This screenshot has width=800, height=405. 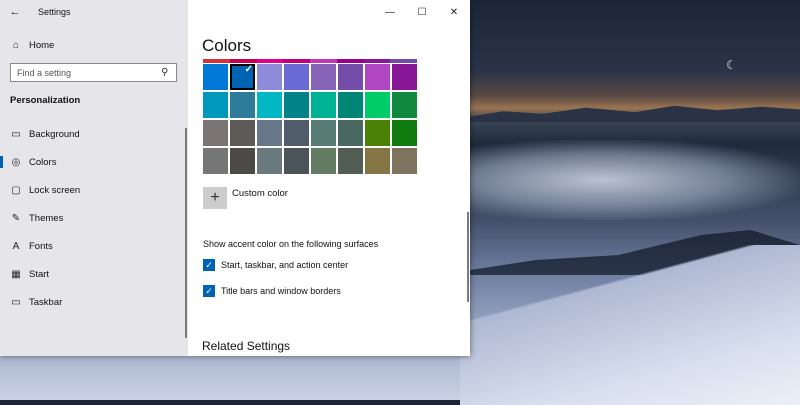 I want to click on sidebar-item-label: Themes, so click(x=46, y=218).